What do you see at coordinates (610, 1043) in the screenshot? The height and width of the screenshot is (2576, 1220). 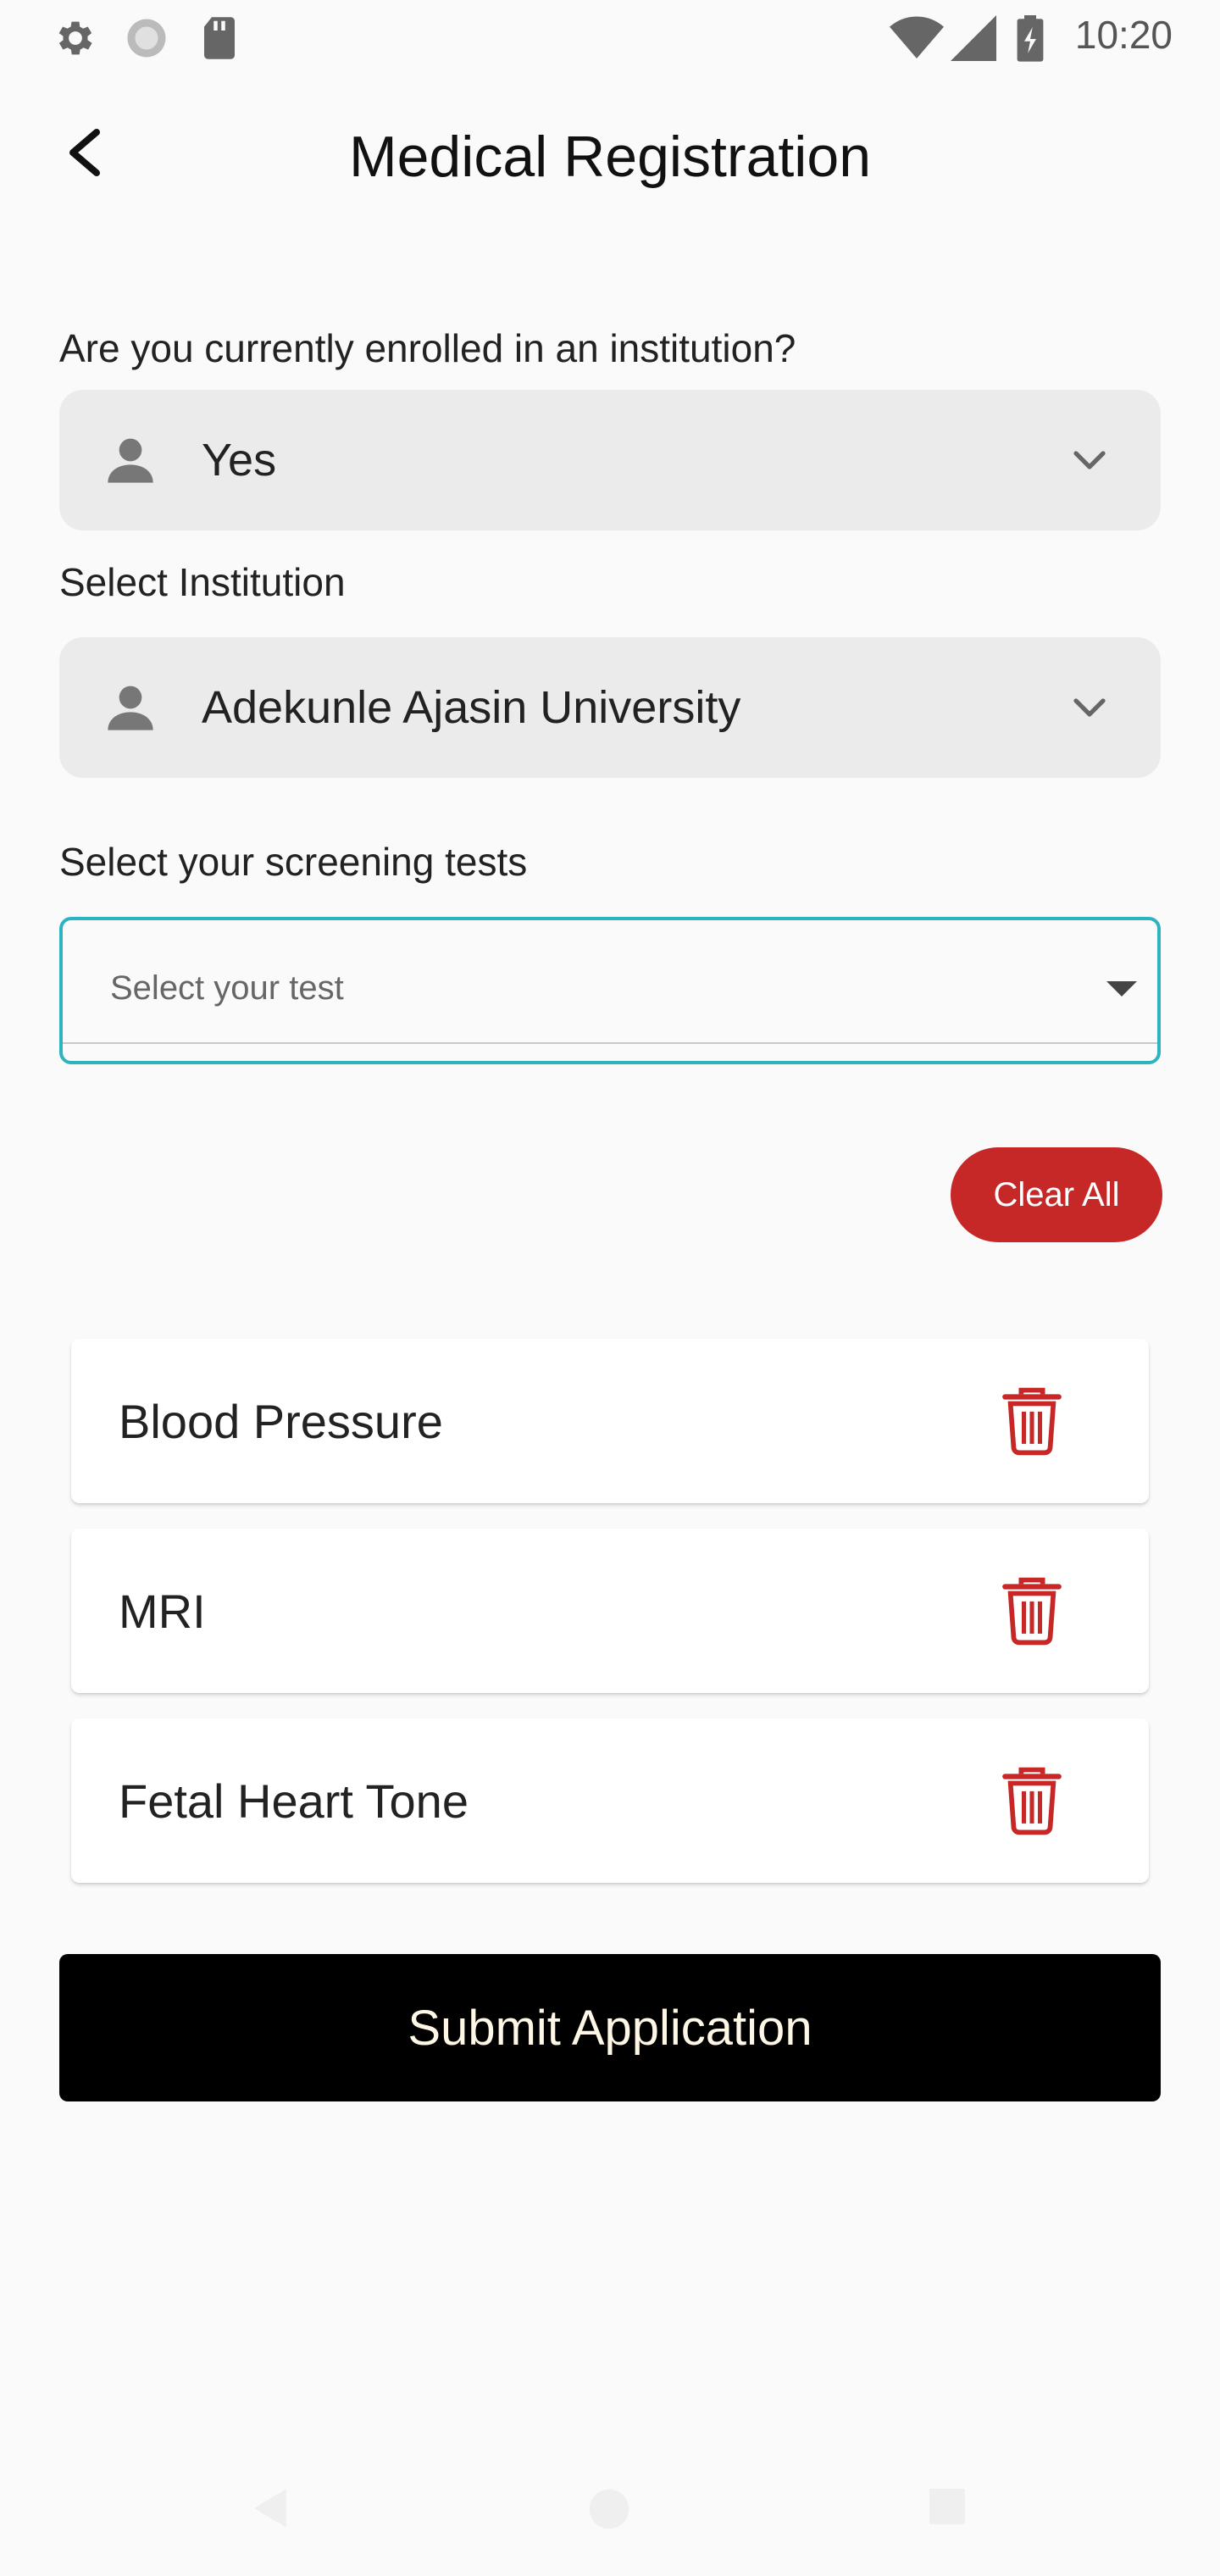 I see `dropdown-underline` at bounding box center [610, 1043].